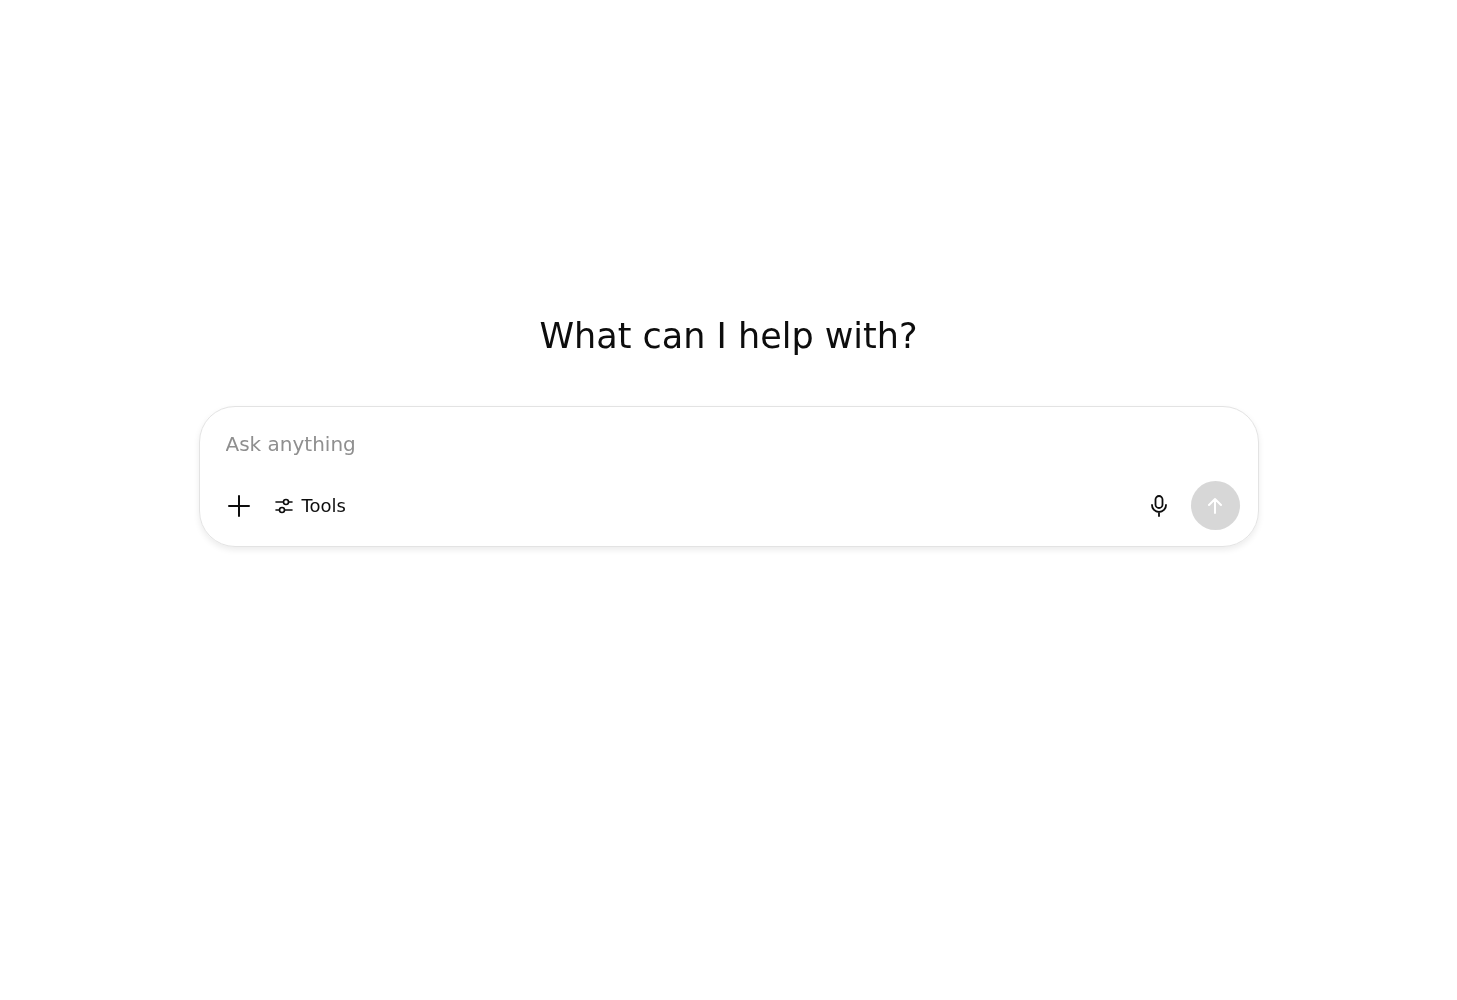 The height and width of the screenshot is (1000, 1457). What do you see at coordinates (732, 444) in the screenshot?
I see `message-input: Ask anything` at bounding box center [732, 444].